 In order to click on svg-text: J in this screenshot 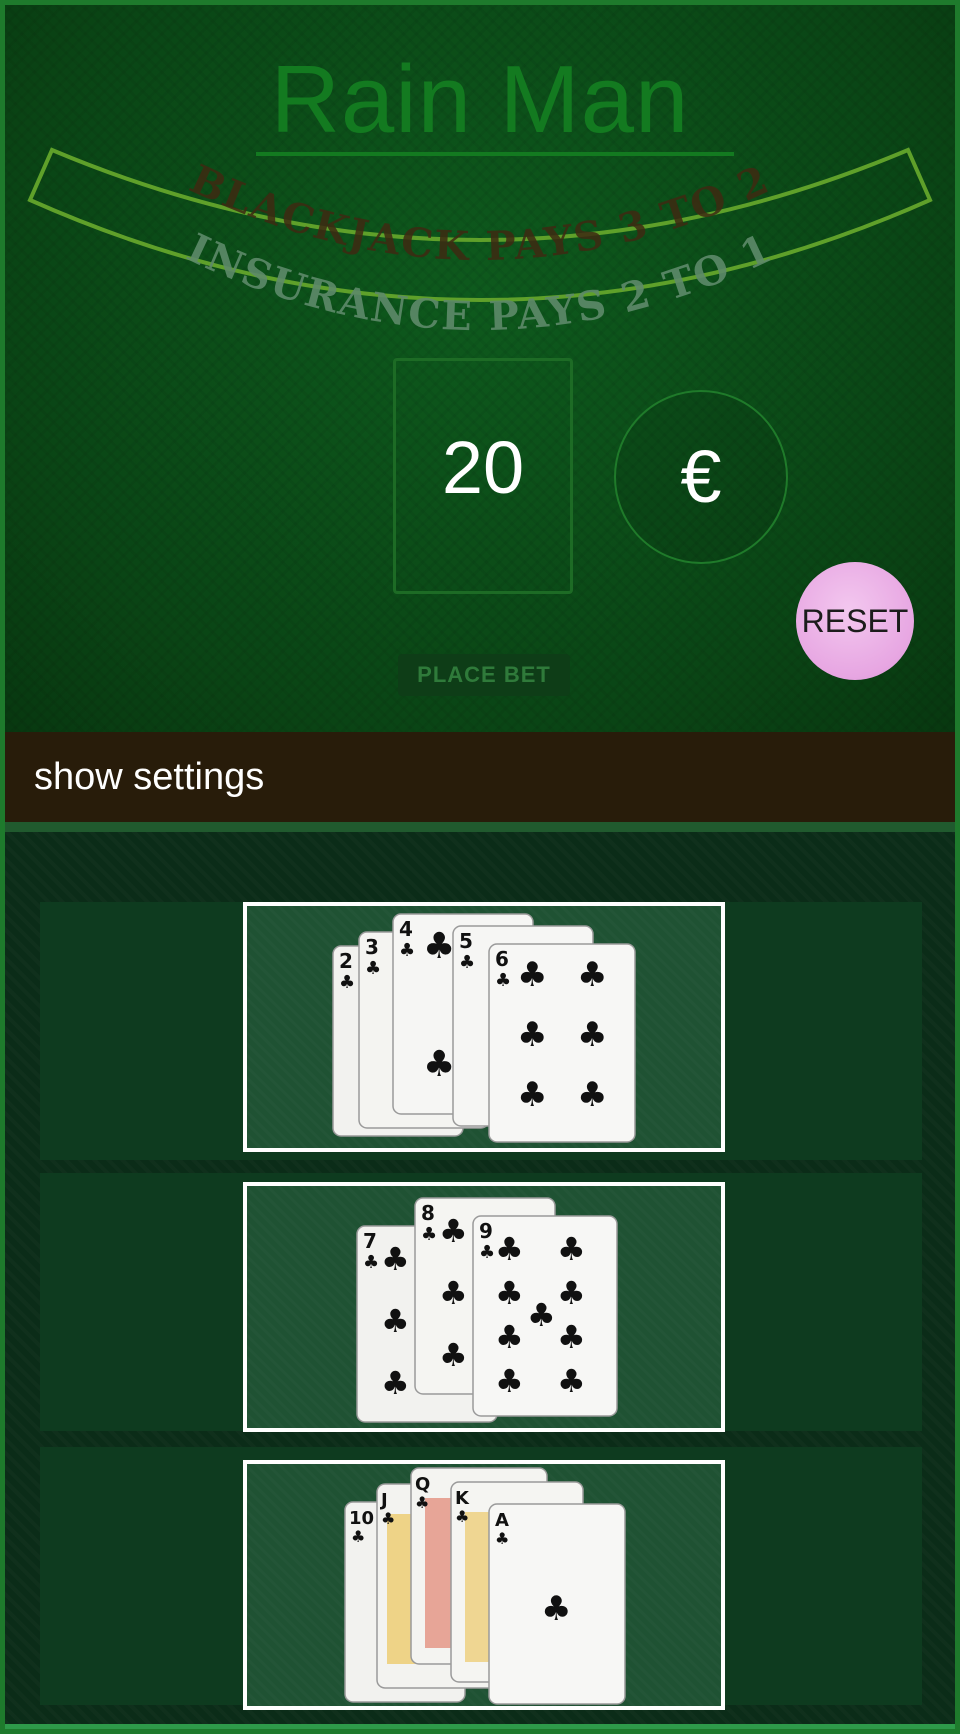, I will do `click(383, 1500)`.